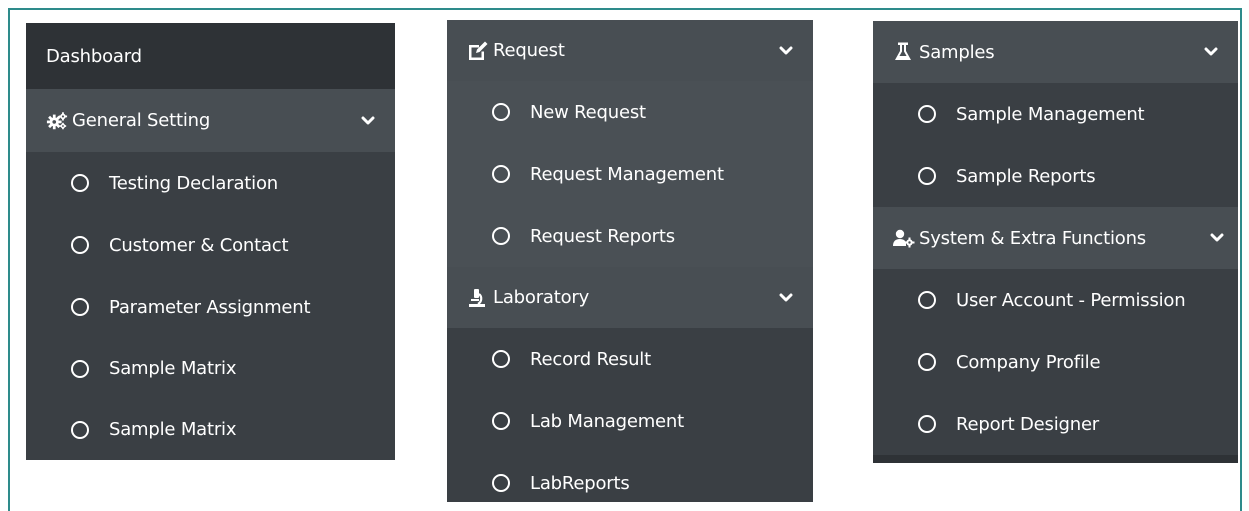 The image size is (1249, 511). What do you see at coordinates (141, 120) in the screenshot?
I see `menu-header-label: General Setting` at bounding box center [141, 120].